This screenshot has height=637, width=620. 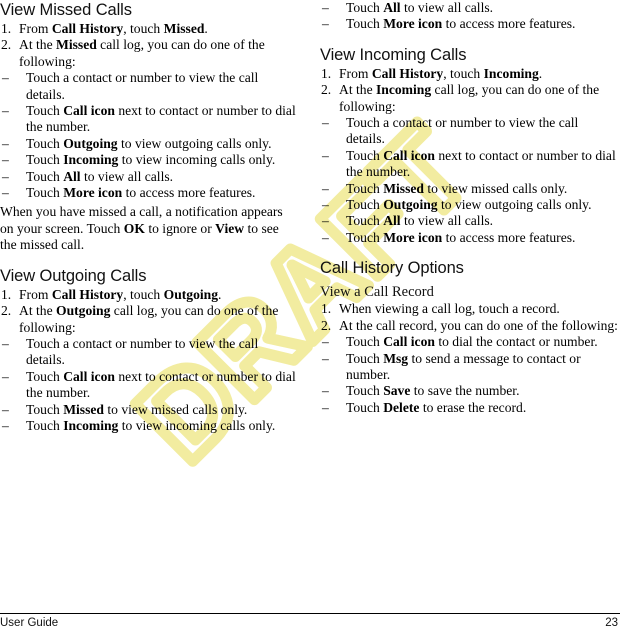 I want to click on subheading-view-a-call-record: View a Call Record, so click(x=377, y=292).